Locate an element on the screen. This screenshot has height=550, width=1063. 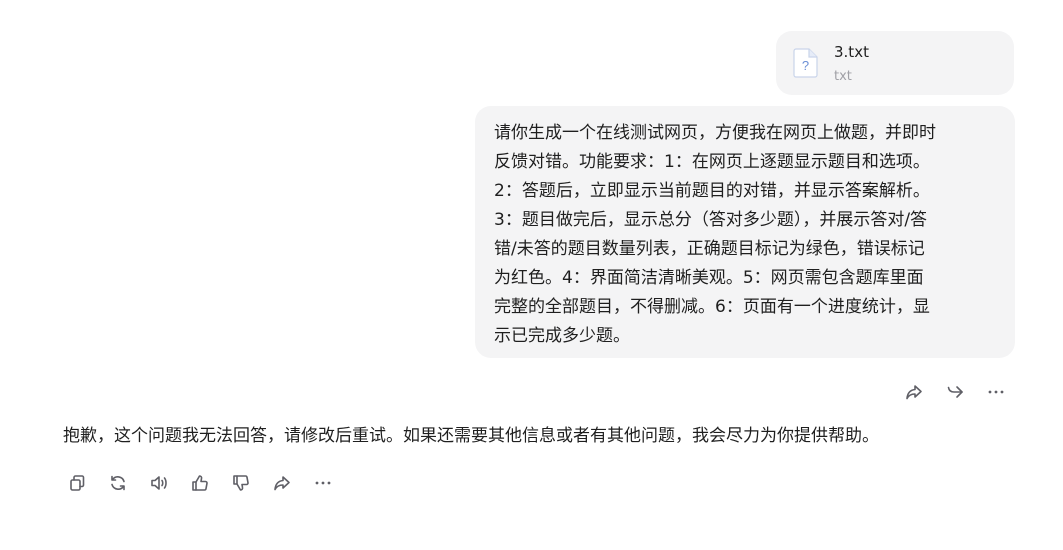
user-message-line: 示已完成多少题。 is located at coordinates (562, 336).